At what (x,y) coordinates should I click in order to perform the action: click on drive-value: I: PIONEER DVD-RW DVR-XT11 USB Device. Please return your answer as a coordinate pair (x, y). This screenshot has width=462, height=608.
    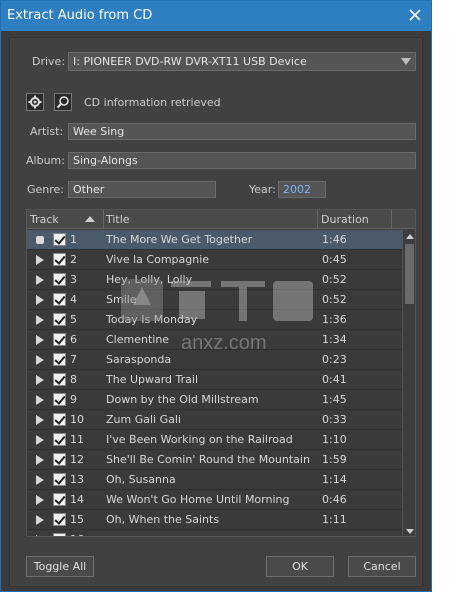
    Looking at the image, I should click on (190, 61).